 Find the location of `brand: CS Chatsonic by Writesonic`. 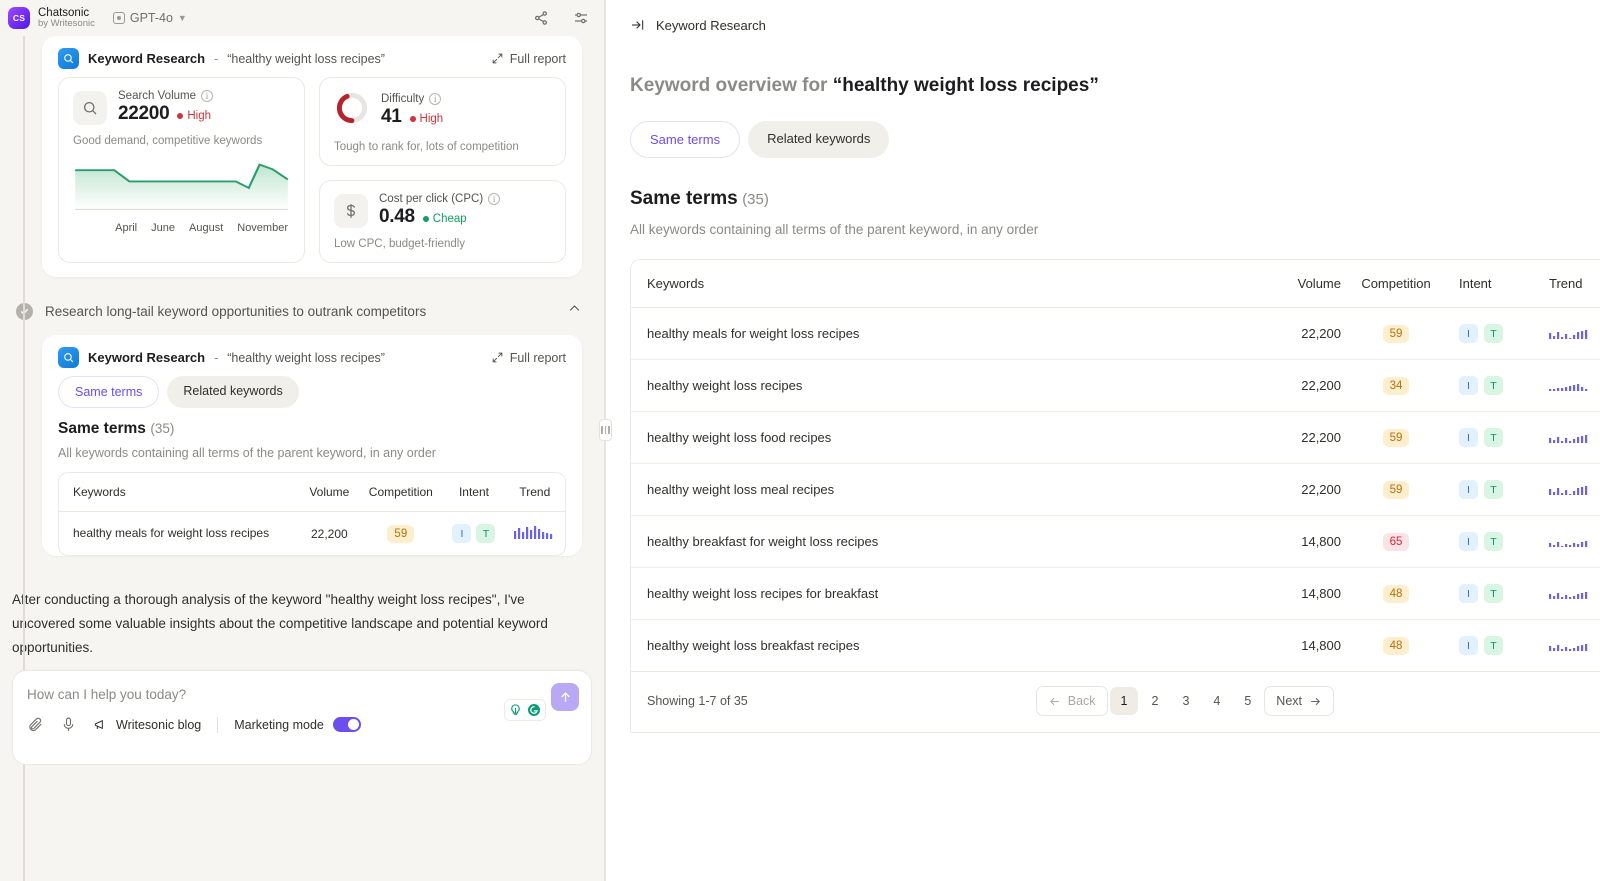

brand: CS Chatsonic by Writesonic is located at coordinates (51, 18).